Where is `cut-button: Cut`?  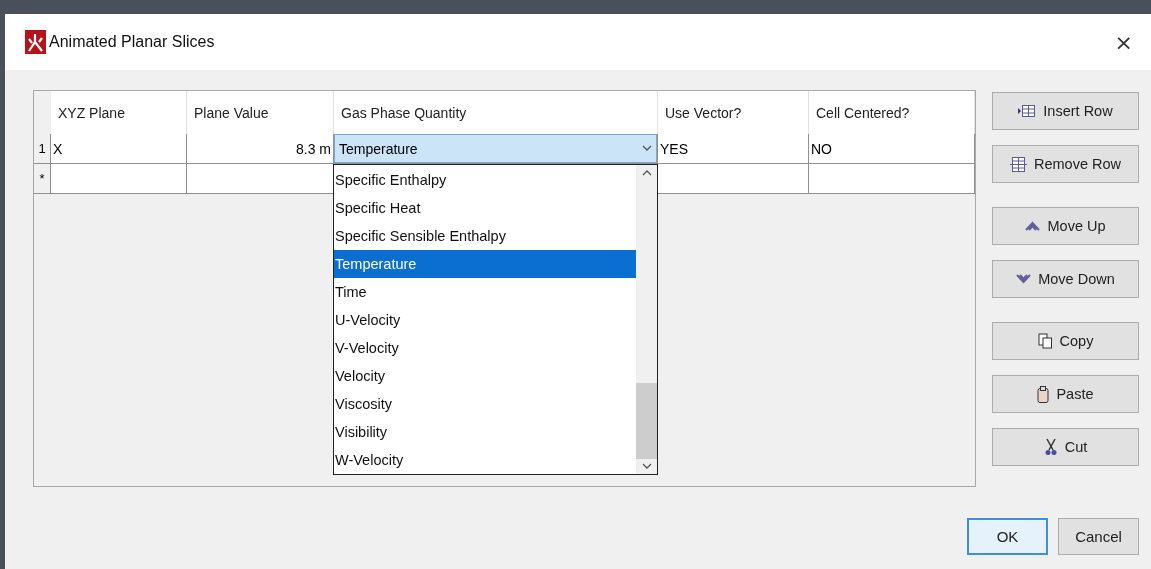 cut-button: Cut is located at coordinates (1065, 447).